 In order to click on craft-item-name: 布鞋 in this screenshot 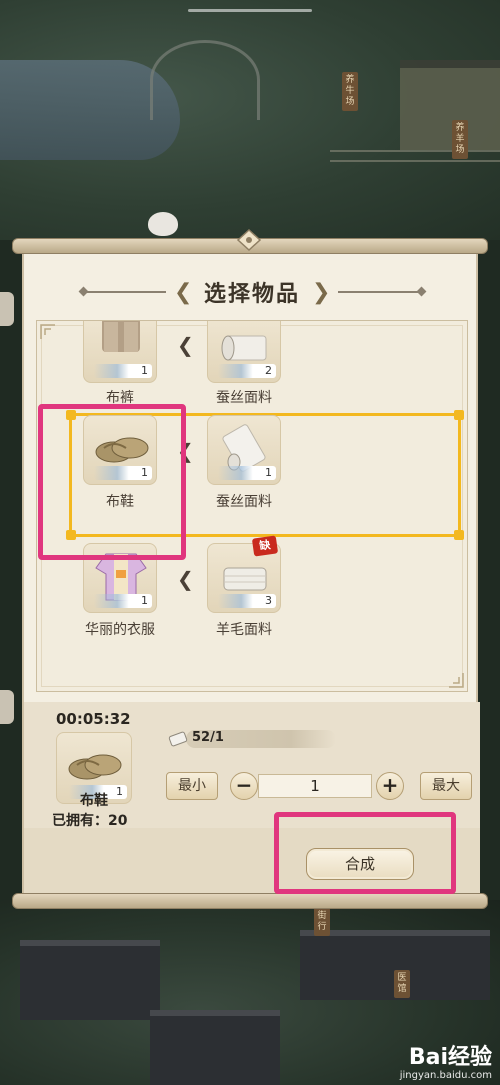, I will do `click(94, 801)`.